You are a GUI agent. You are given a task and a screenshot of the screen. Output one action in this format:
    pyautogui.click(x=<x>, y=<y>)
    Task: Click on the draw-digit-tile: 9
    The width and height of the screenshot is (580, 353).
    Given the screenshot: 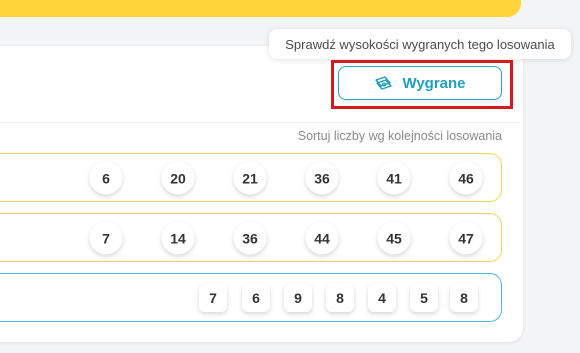 What is the action you would take?
    pyautogui.click(x=298, y=298)
    